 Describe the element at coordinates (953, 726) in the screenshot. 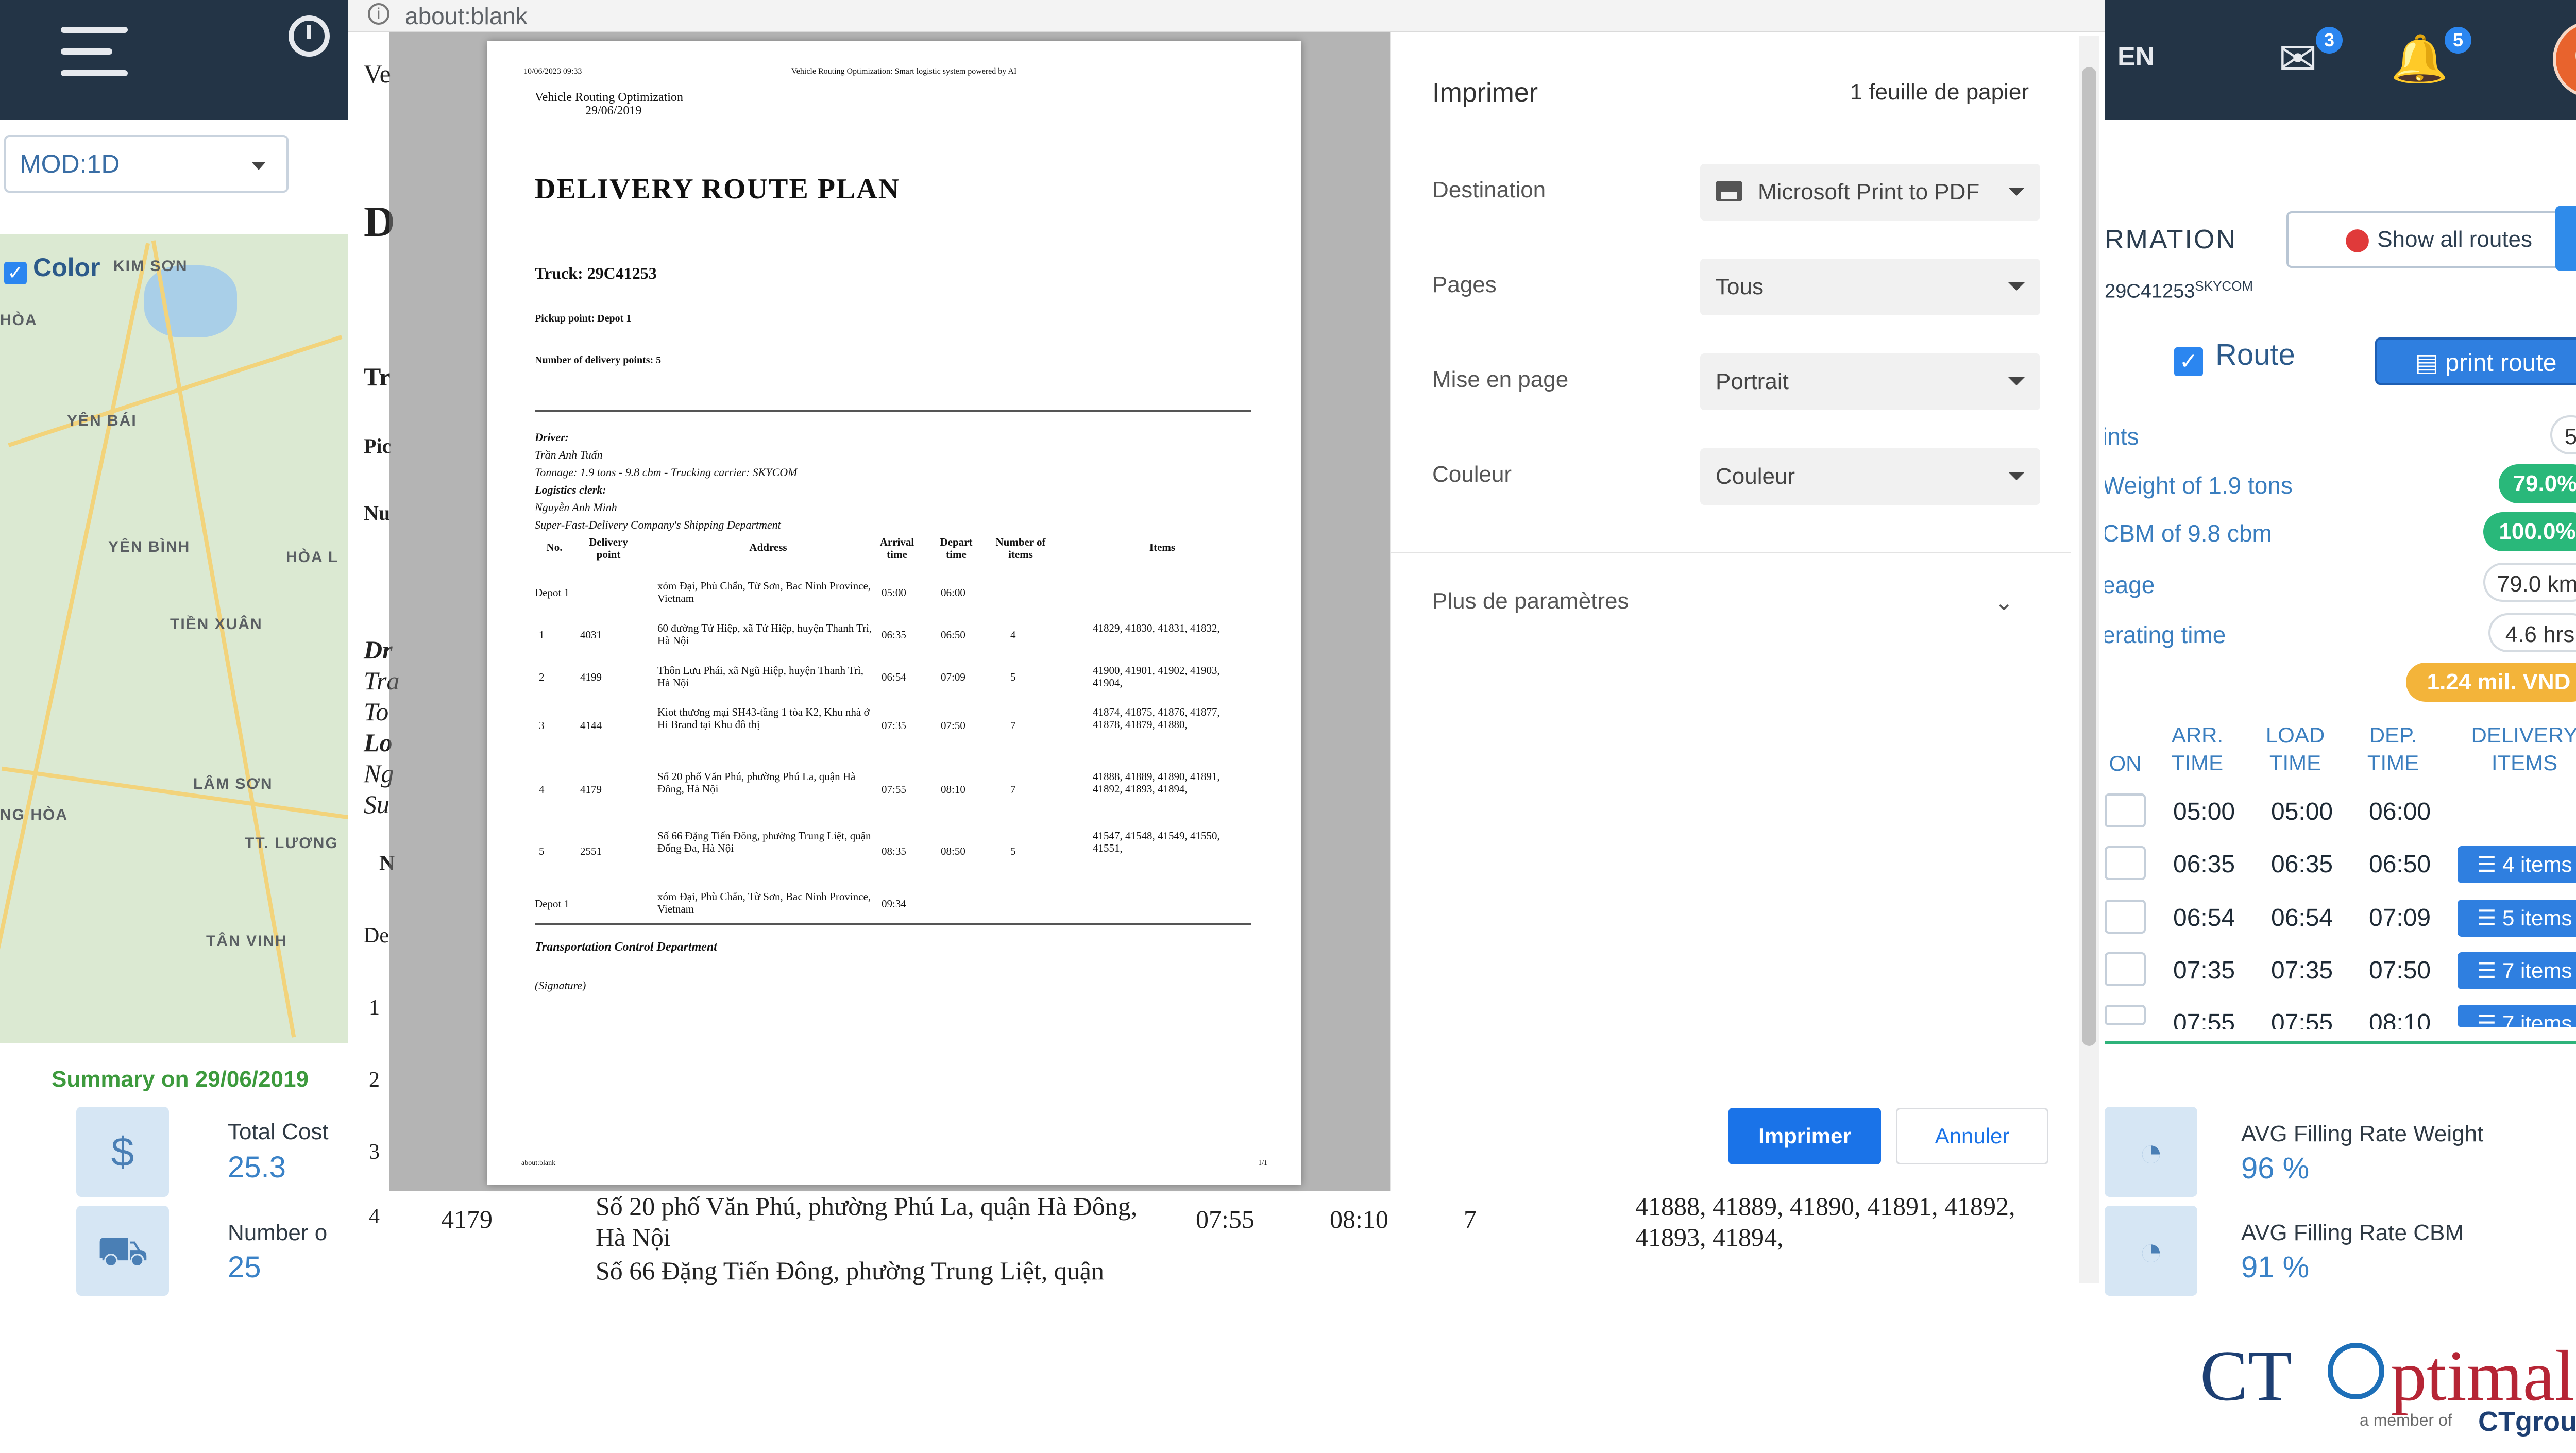

I see `sheet-cell-dep: 07:50` at that location.